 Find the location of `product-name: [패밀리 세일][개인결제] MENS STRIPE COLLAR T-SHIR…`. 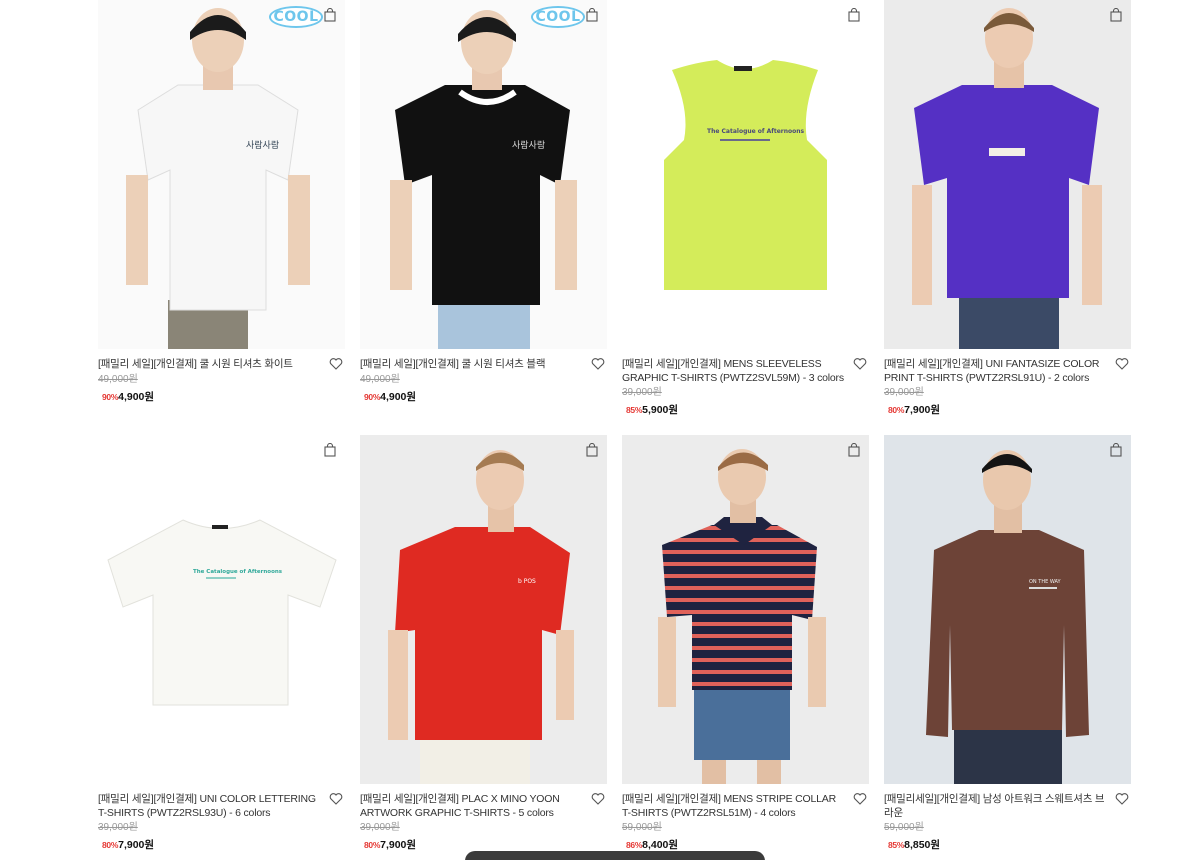

product-name: [패밀리 세일][개인결제] MENS STRIPE COLLAR T-SHIR… is located at coordinates (734, 806).